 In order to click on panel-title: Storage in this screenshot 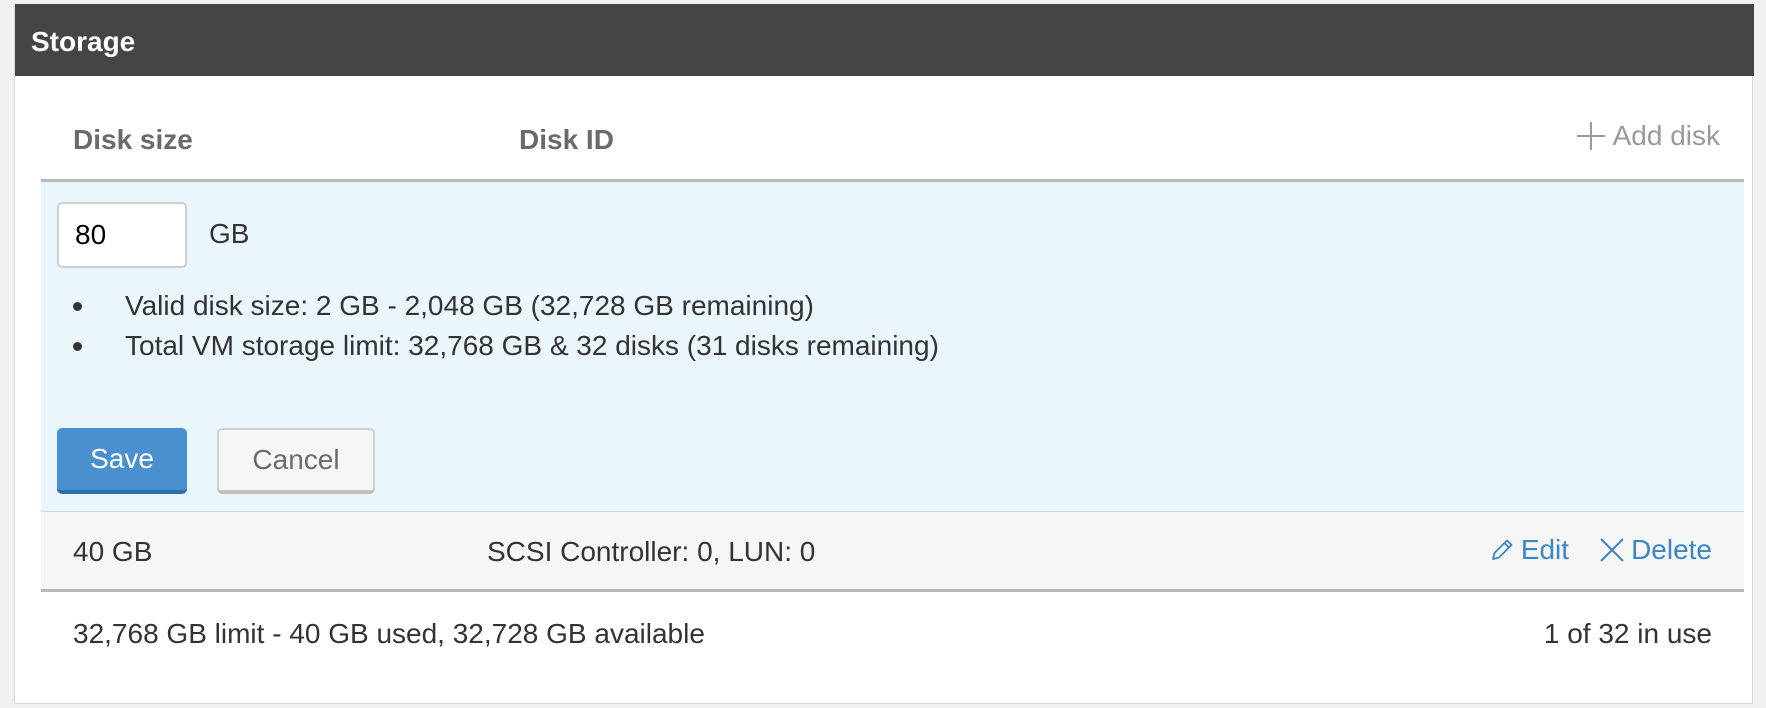, I will do `click(83, 41)`.